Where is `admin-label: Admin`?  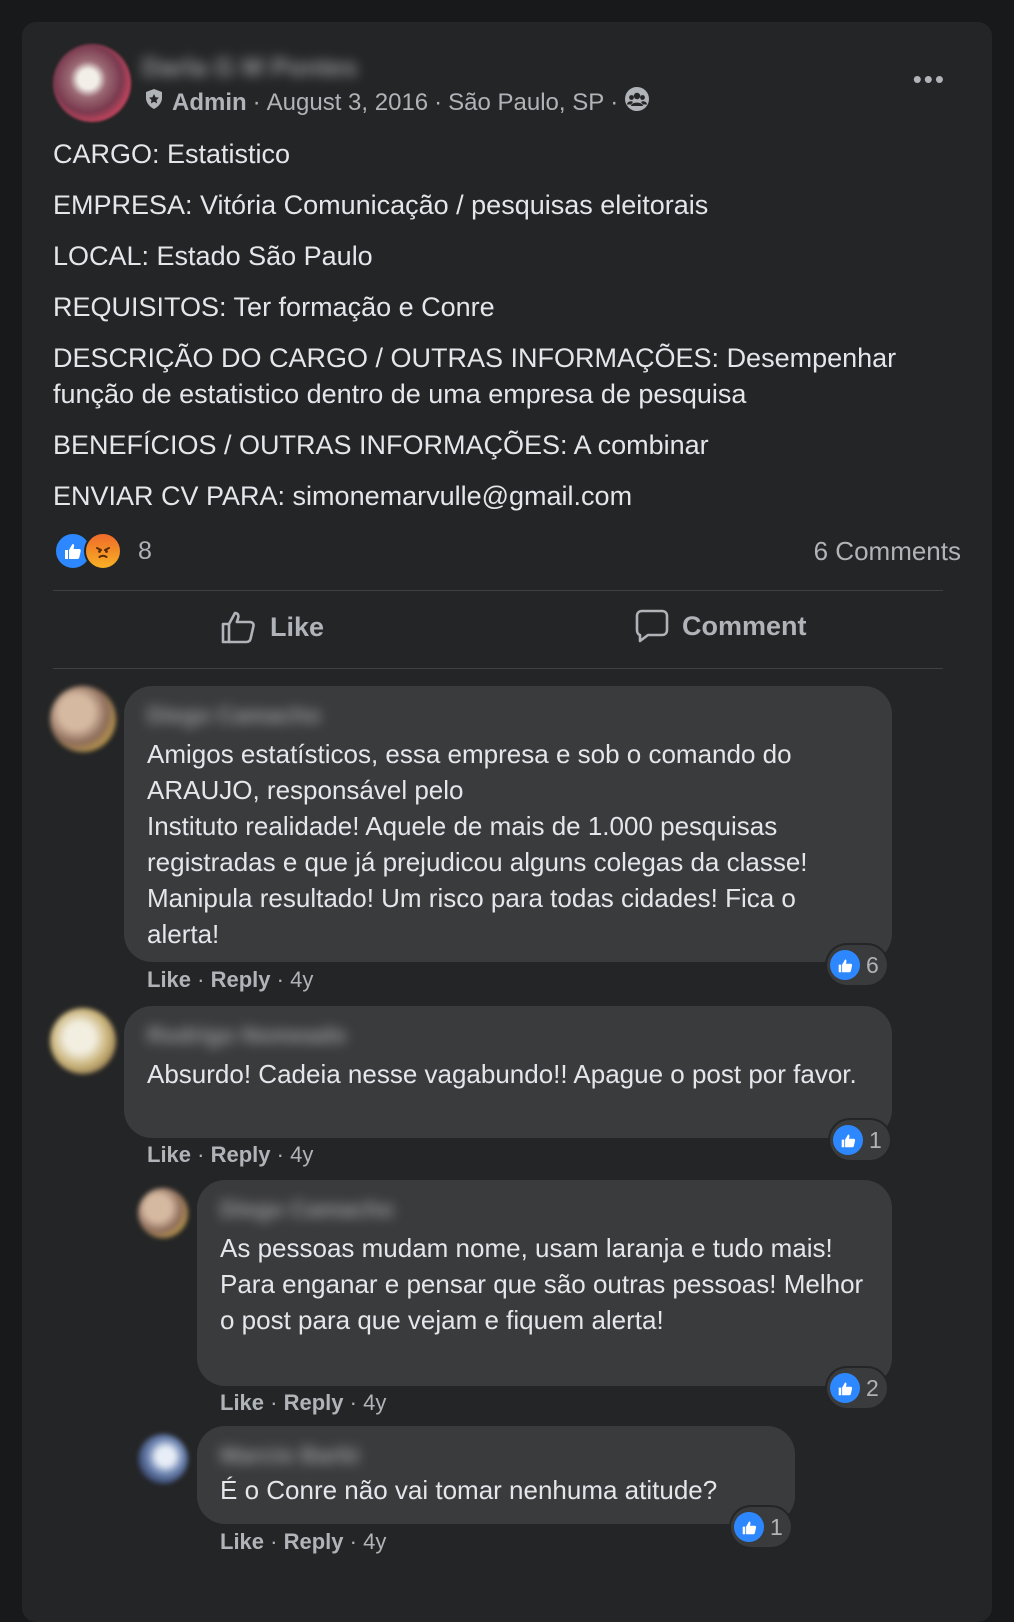
admin-label: Admin is located at coordinates (209, 102).